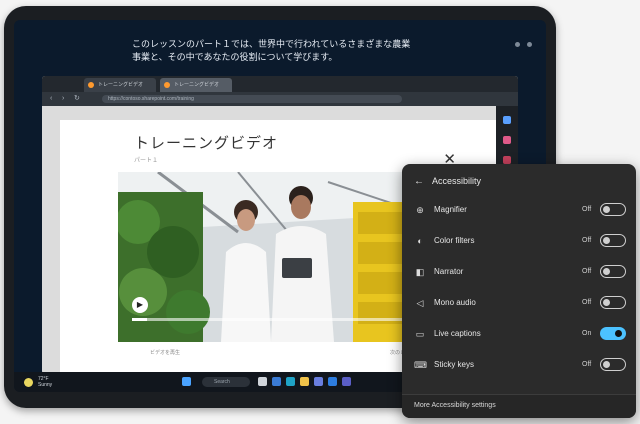 Image resolution: width=640 pixels, height=424 pixels. I want to click on accessibility-row-mono-audio: ◁ Mono audio Off, so click(520, 304).